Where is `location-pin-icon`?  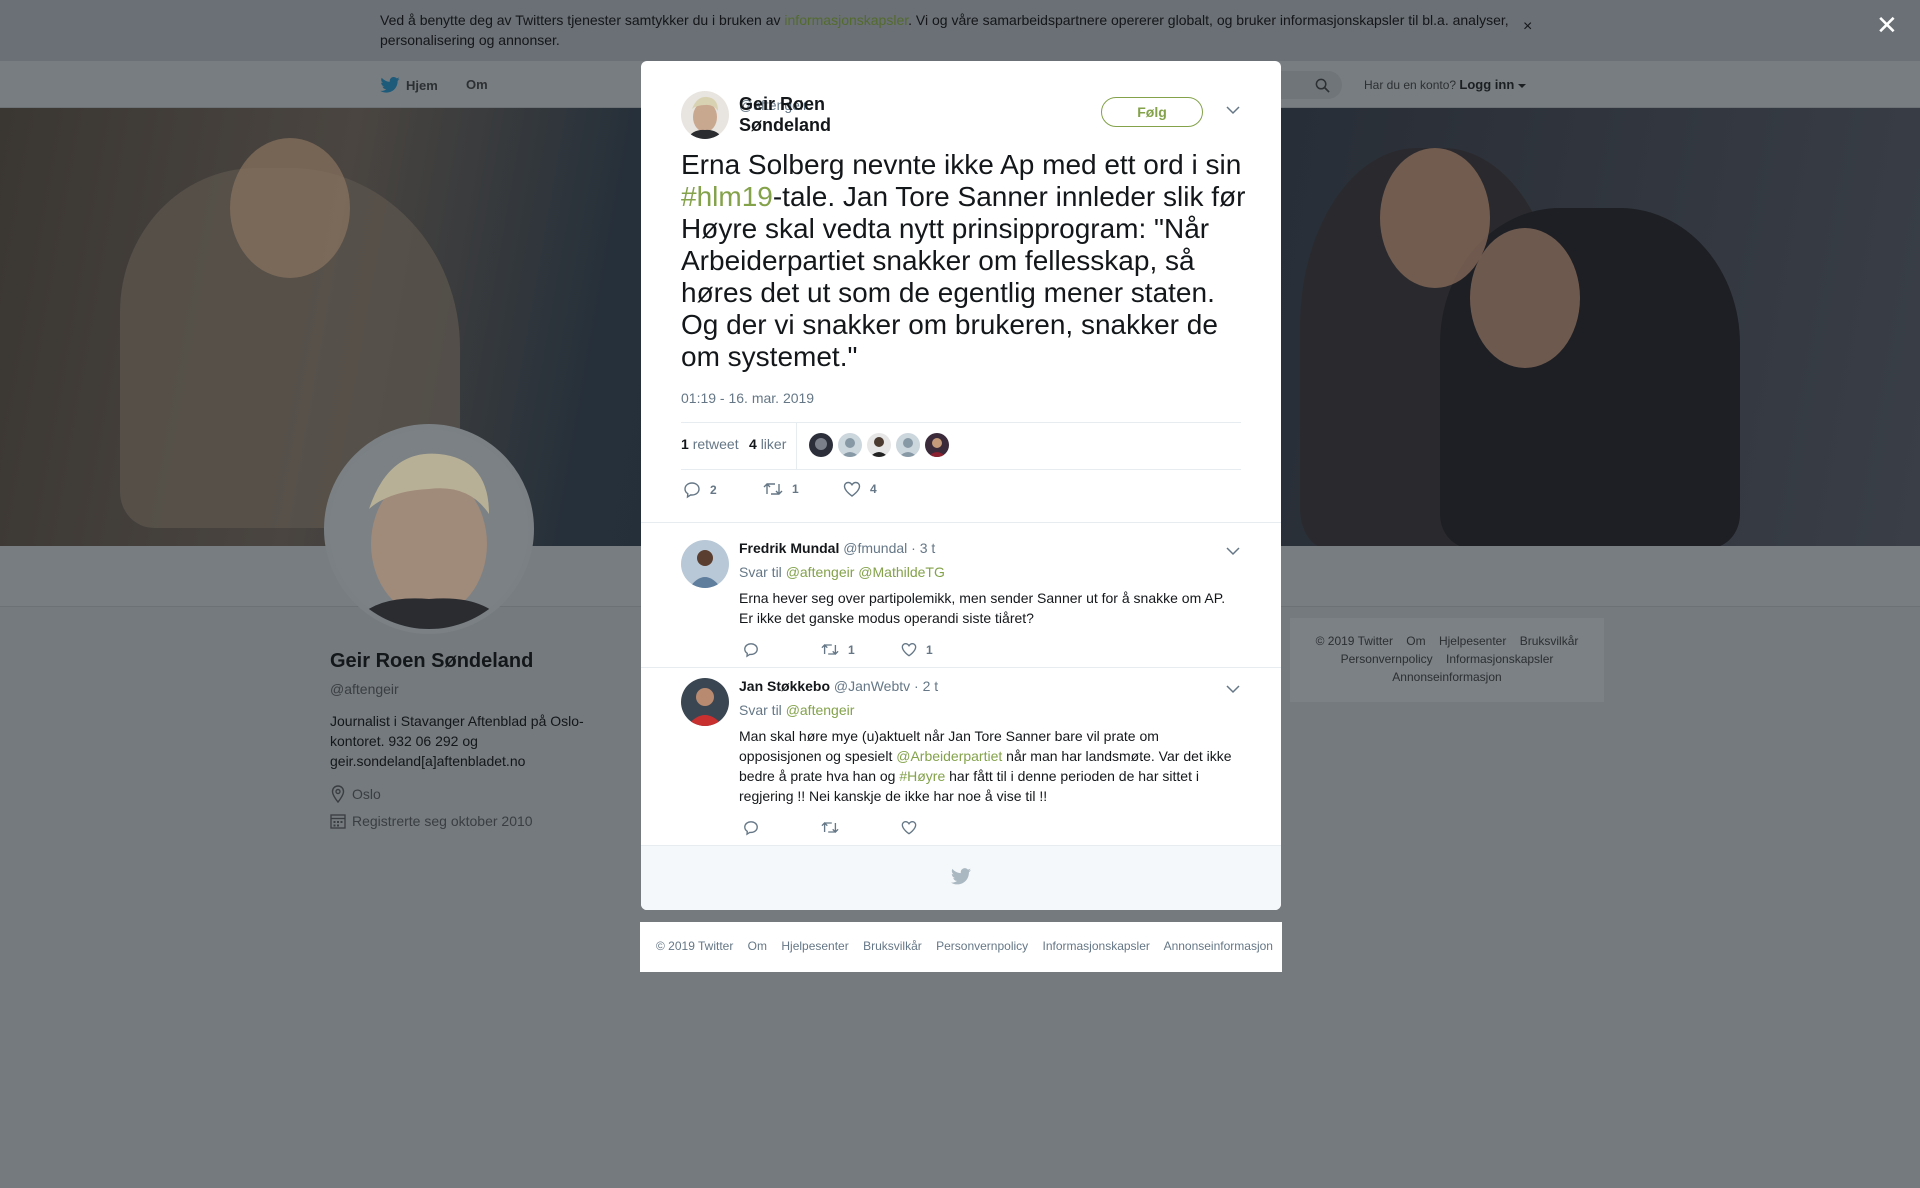 location-pin-icon is located at coordinates (338, 794).